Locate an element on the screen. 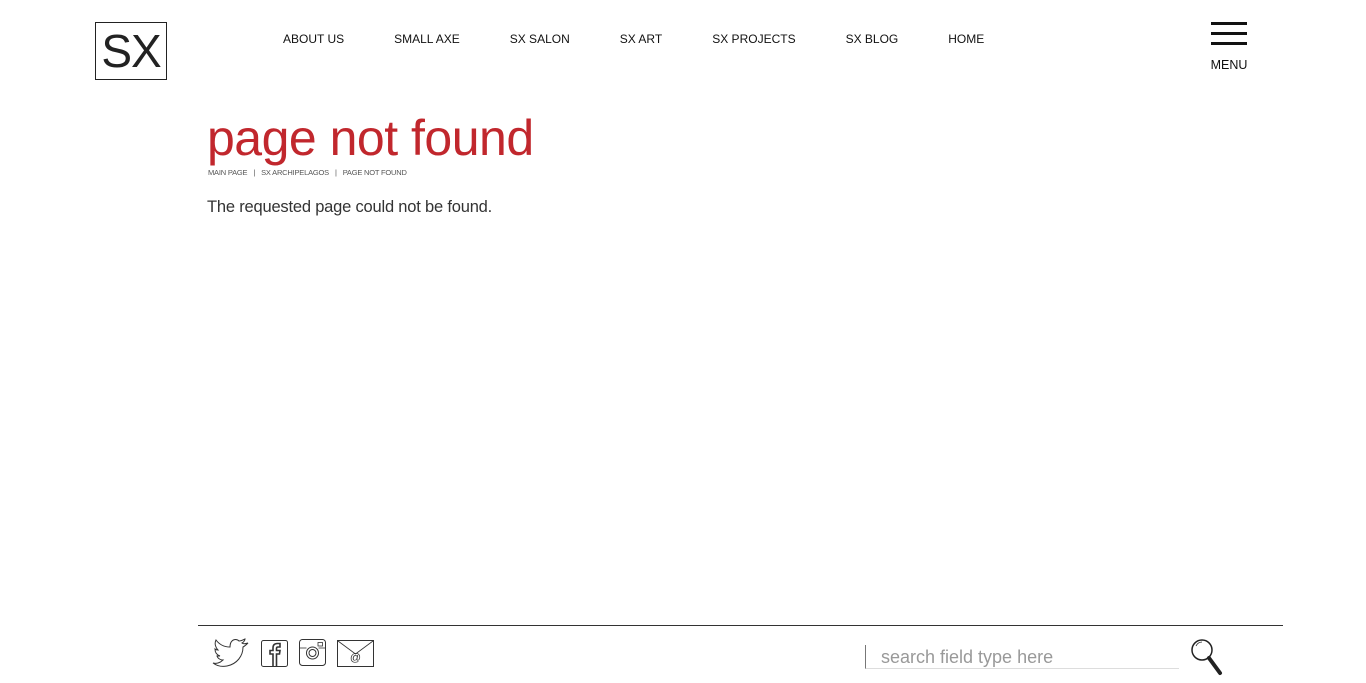 The image size is (1366, 683). nav-item-sx-projects: SX PROJECTS is located at coordinates (753, 39).